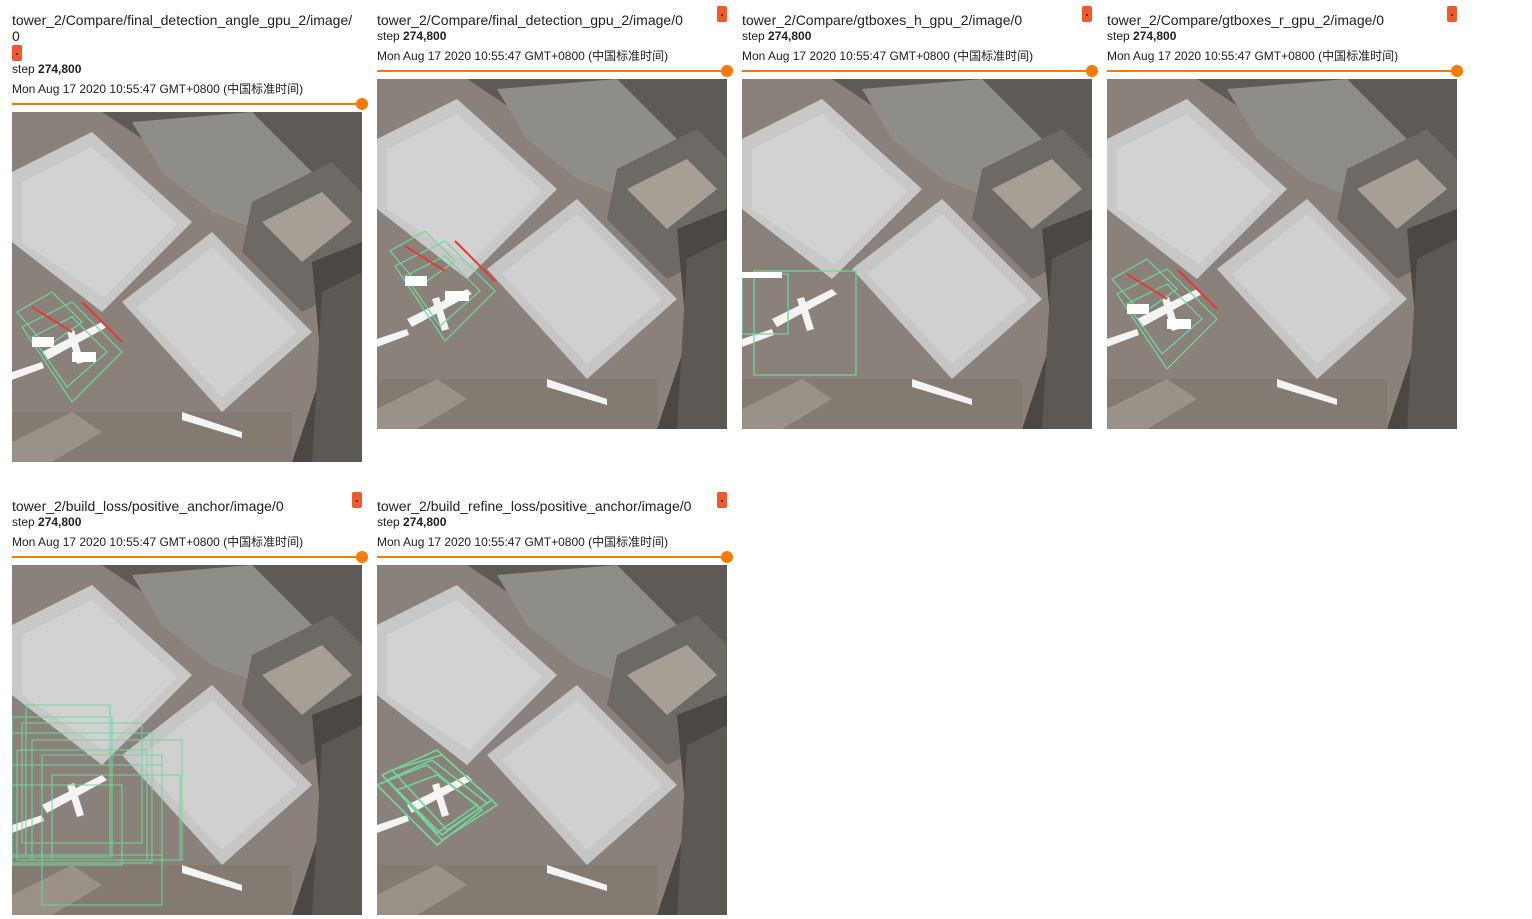  I want to click on card-title: tower_2/Compare/gtboxes_h_gpu_2/image/0, so click(882, 20).